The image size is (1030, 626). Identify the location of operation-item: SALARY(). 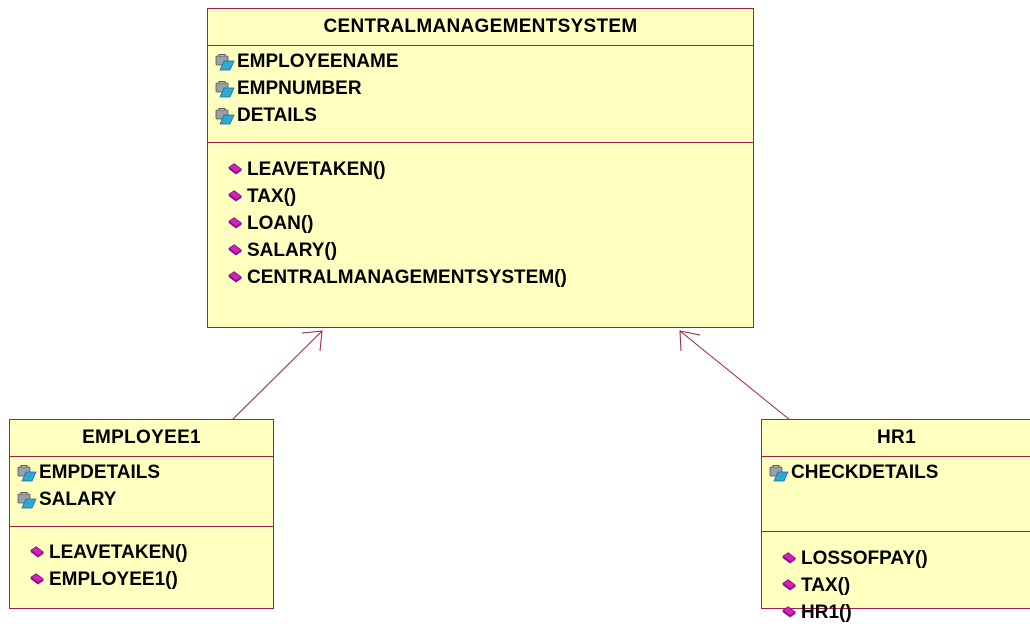
(490, 250).